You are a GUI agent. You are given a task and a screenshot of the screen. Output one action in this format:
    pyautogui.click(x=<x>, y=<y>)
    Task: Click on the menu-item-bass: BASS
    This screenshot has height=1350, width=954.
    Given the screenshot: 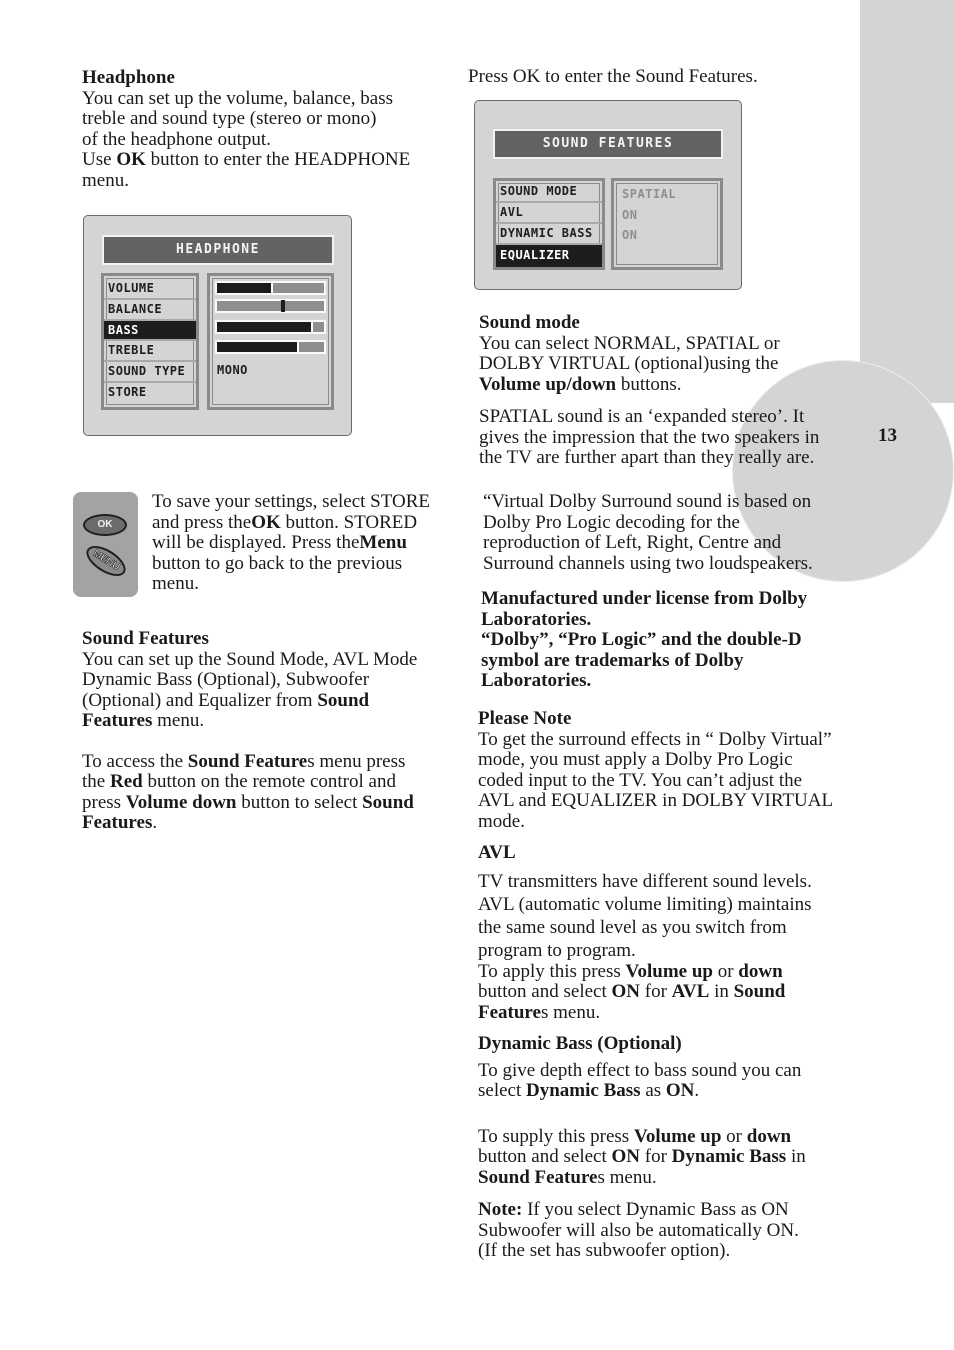 What is the action you would take?
    pyautogui.click(x=150, y=331)
    